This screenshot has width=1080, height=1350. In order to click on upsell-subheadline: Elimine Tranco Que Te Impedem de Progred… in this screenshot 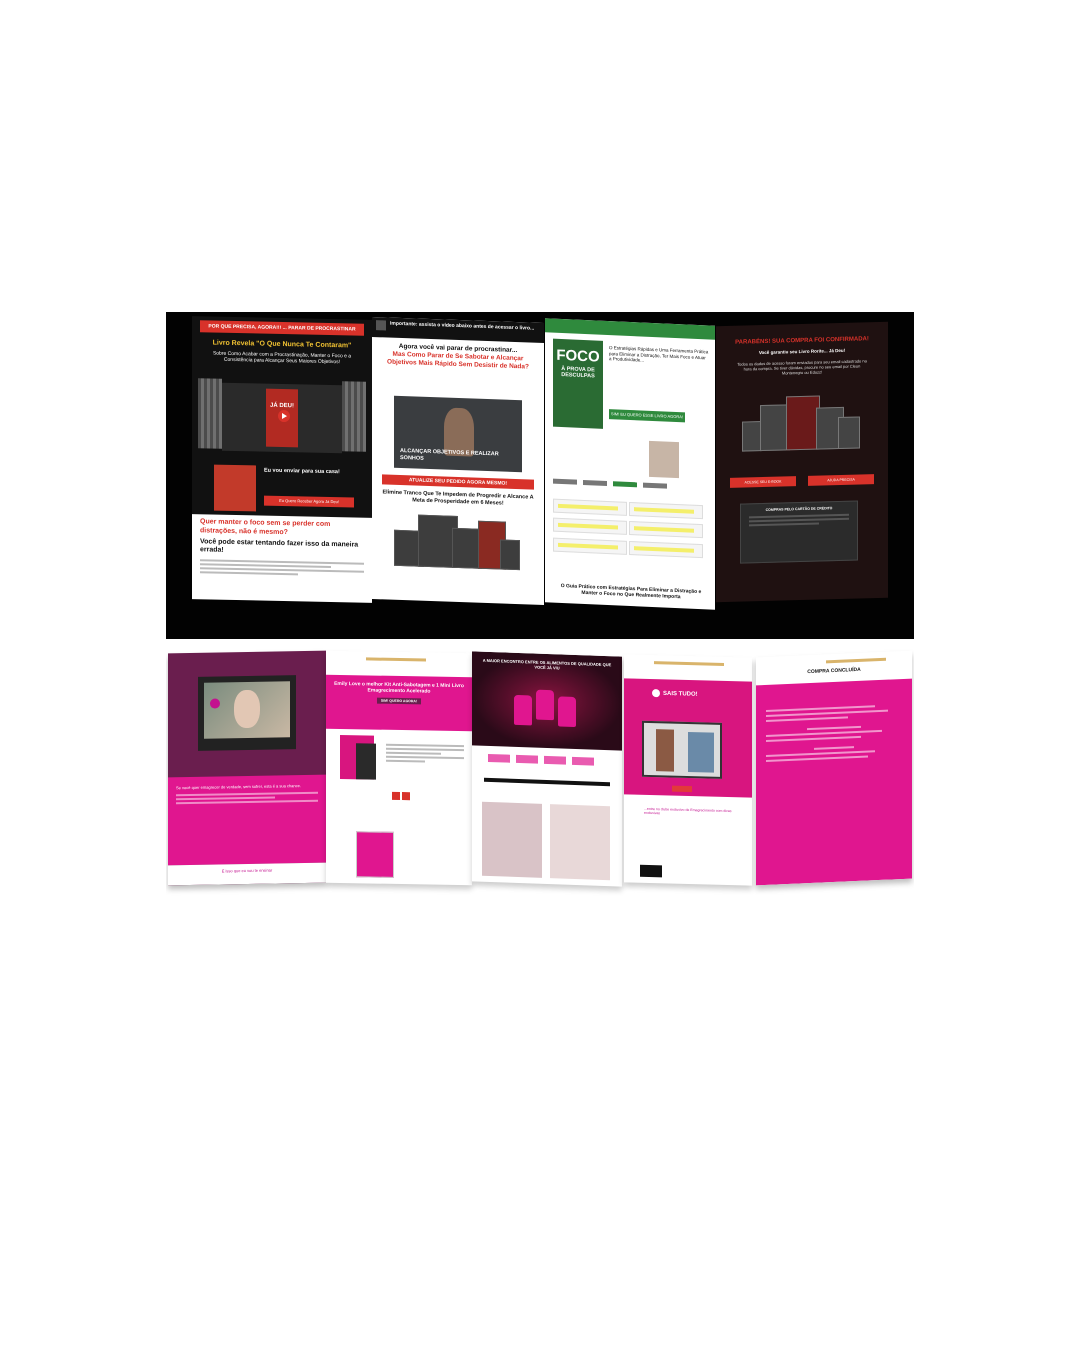, I will do `click(458, 498)`.